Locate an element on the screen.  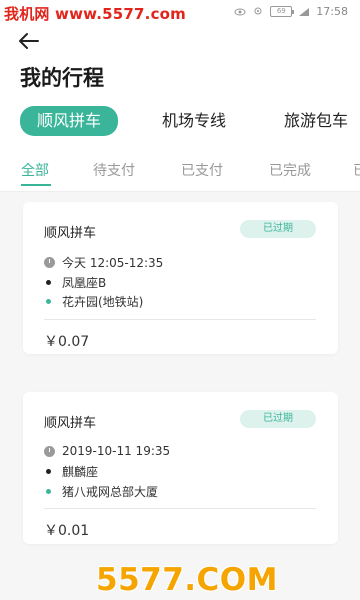
trip-from-row: 麒麟座 is located at coordinates (71, 471).